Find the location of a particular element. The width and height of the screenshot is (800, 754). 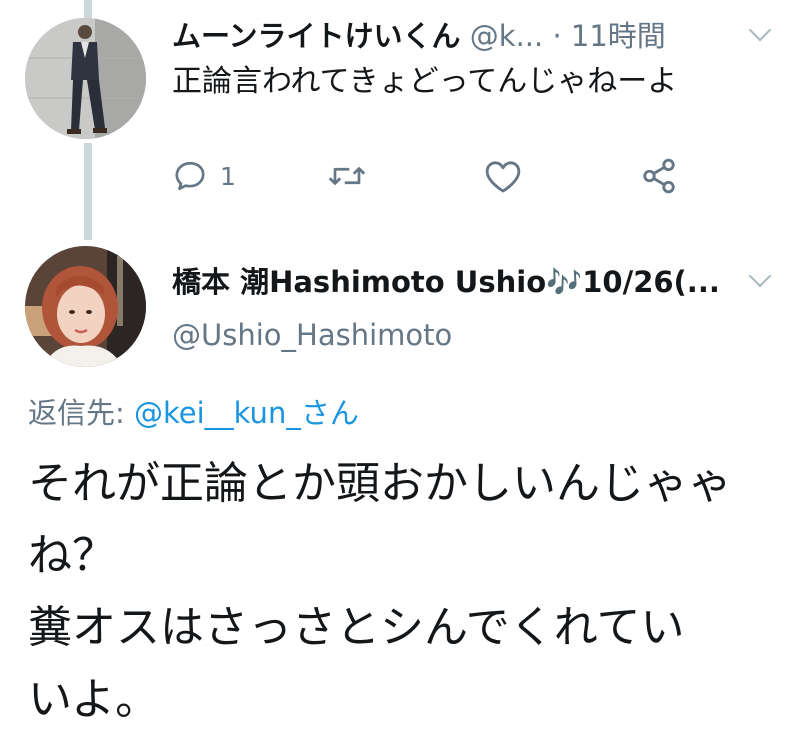

tweet-header: ムーンライトけいくん @k... · 11時間 is located at coordinates (452, 36).